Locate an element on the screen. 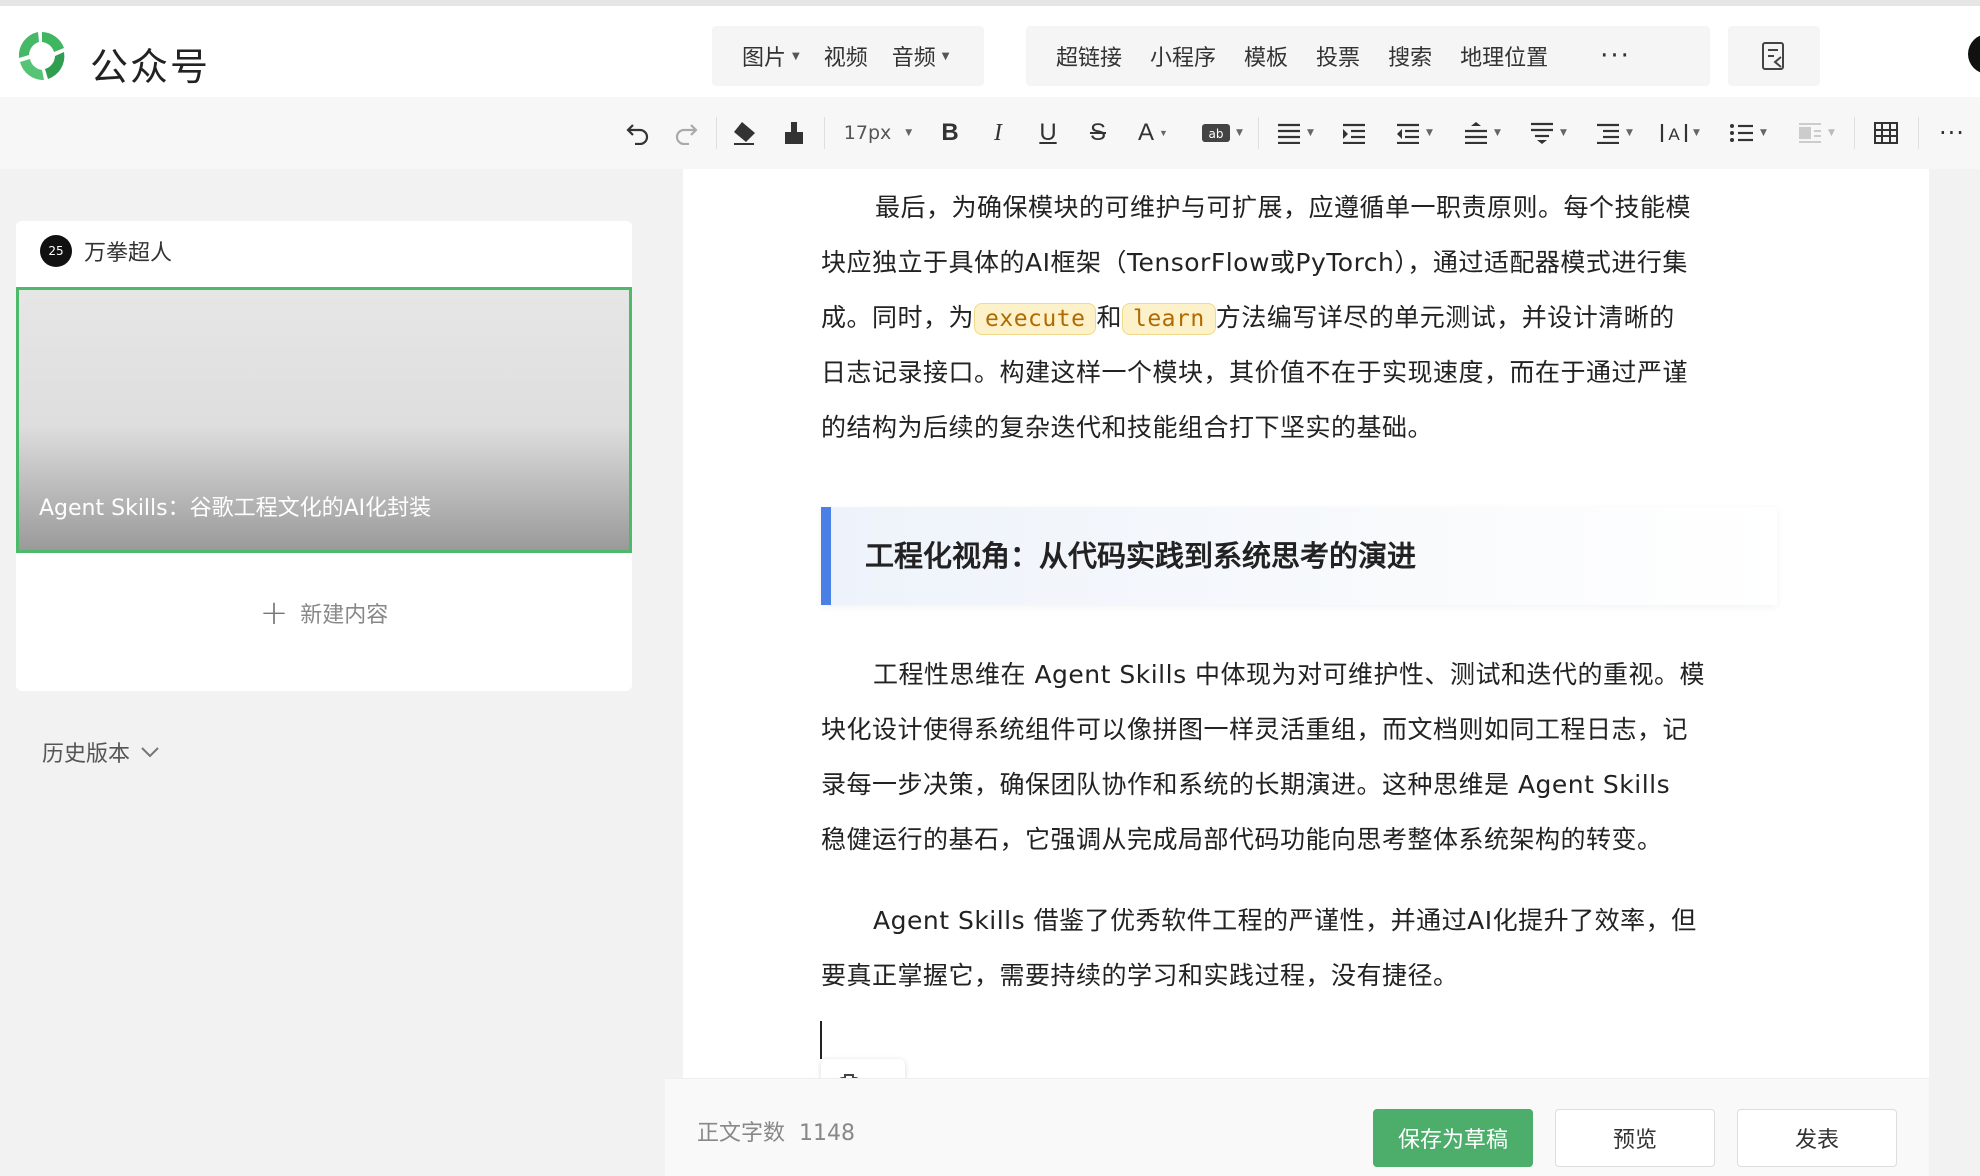 The image size is (1980, 1176). history-versions-toggle: 历史版本 is located at coordinates (101, 752).